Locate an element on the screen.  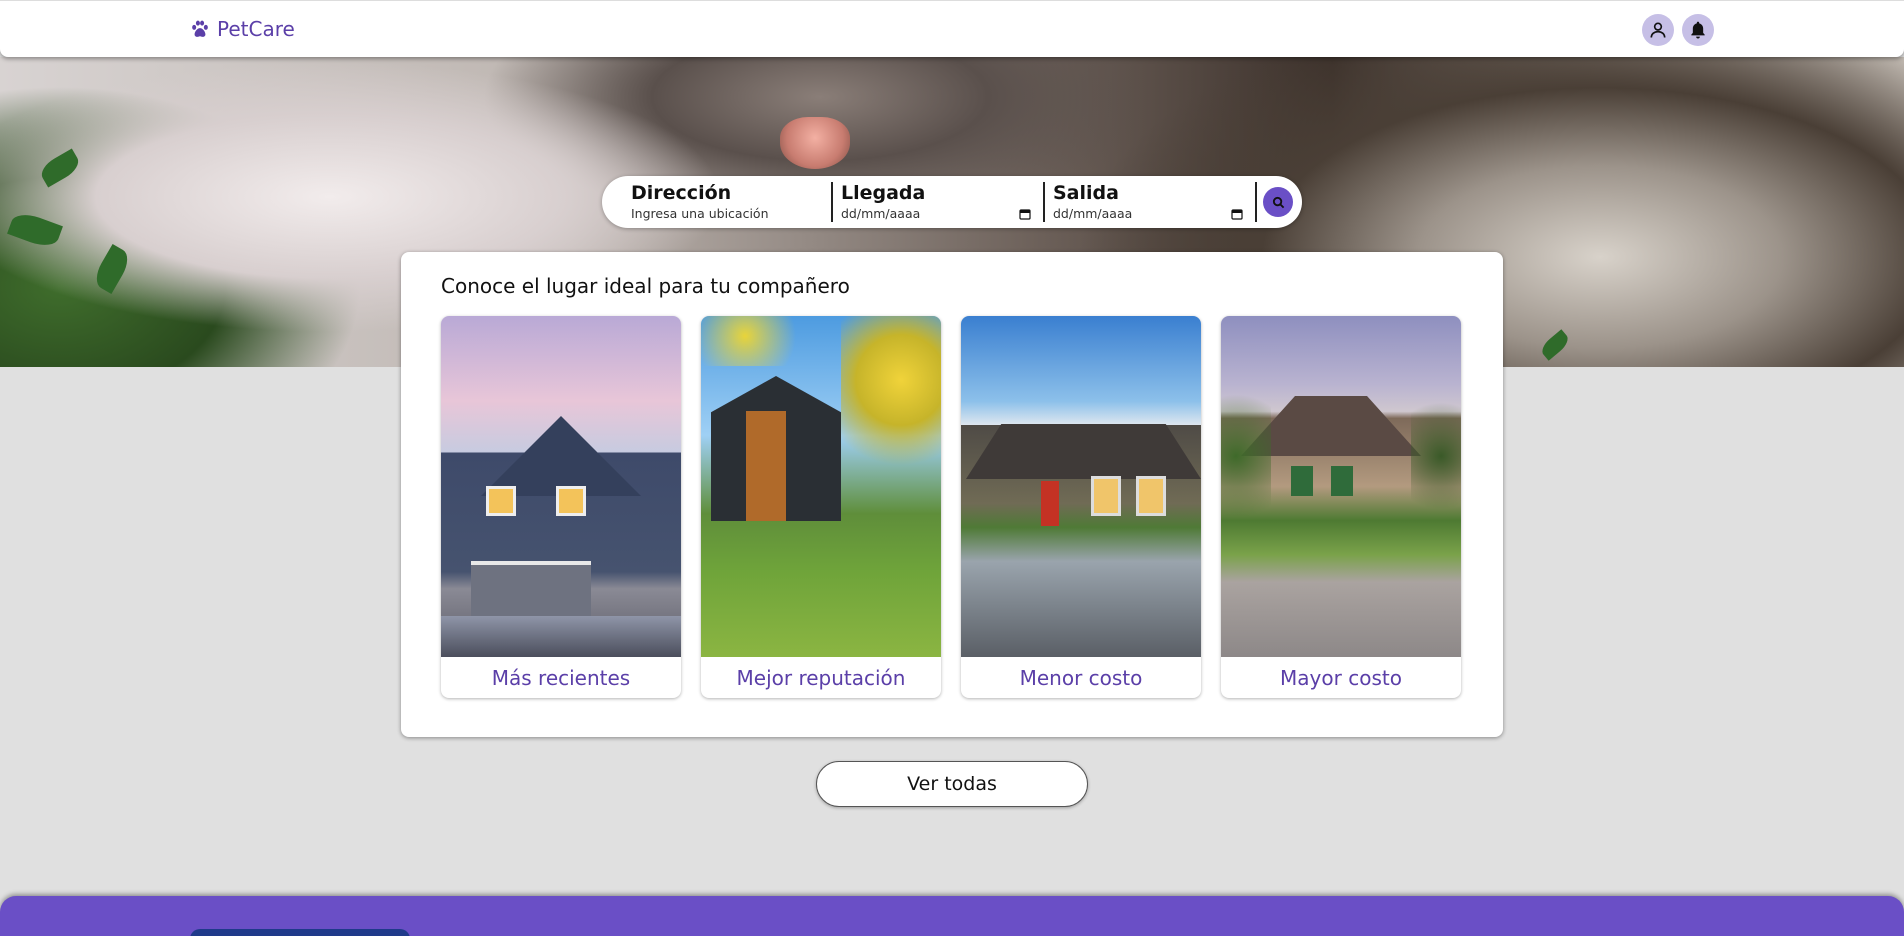
brand-logo: PetCare is located at coordinates (242, 29).